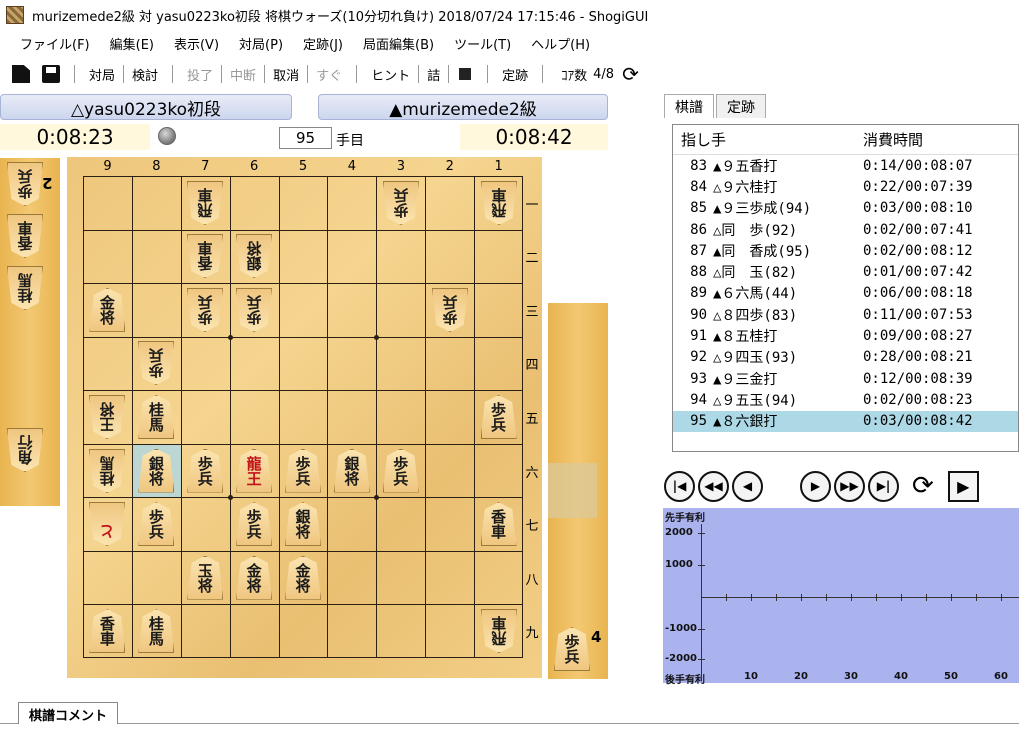  What do you see at coordinates (146, 107) in the screenshot?
I see `gote-player-name: △yasu0223ko初段` at bounding box center [146, 107].